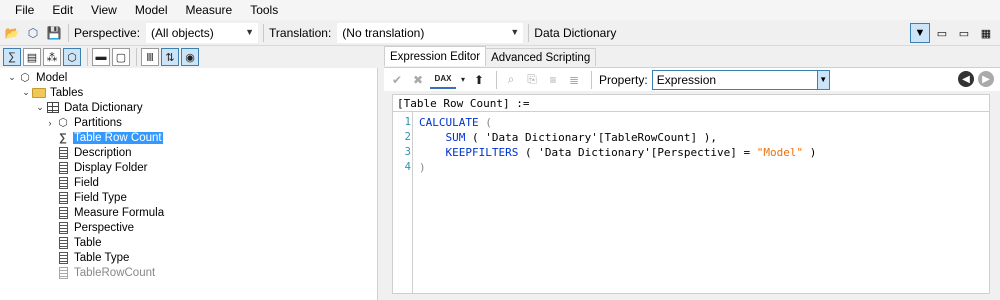 This screenshot has height=300, width=1000. I want to click on layout-1-icon: ▭, so click(942, 33).